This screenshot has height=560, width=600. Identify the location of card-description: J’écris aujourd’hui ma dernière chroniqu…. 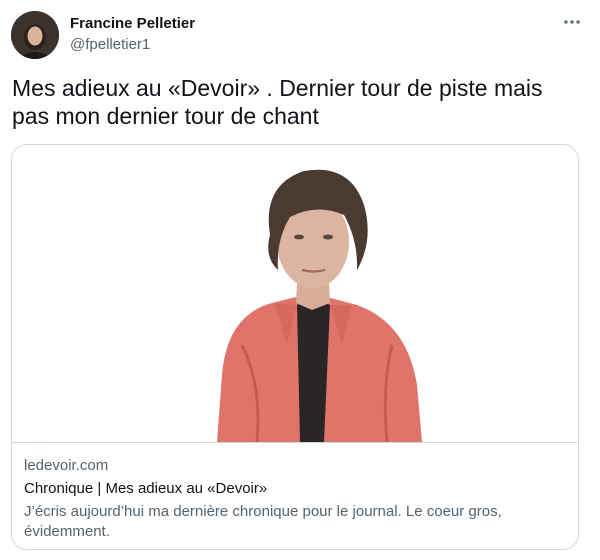
(263, 521).